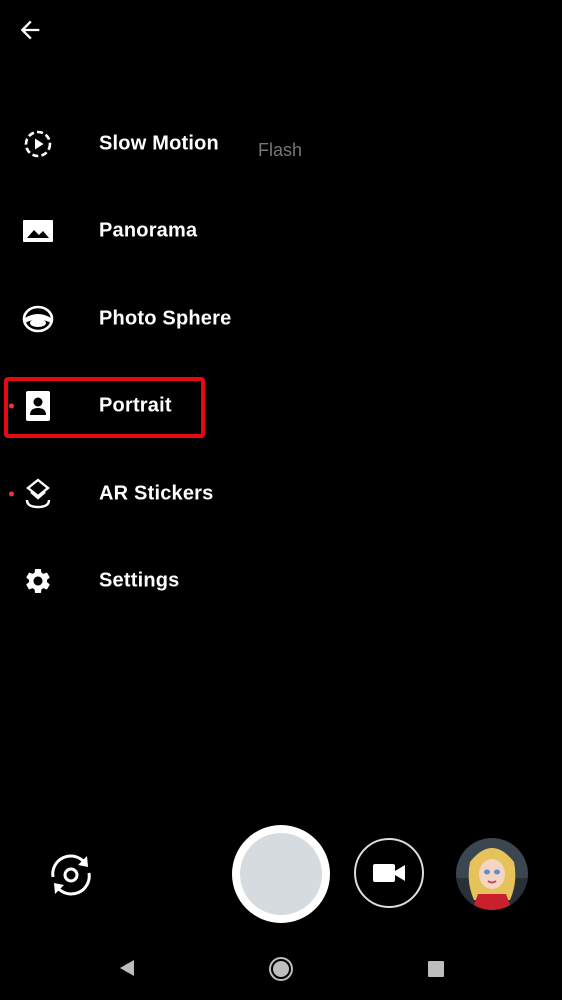 Image resolution: width=562 pixels, height=1000 pixels. I want to click on menu-item-label: Portrait, so click(135, 405).